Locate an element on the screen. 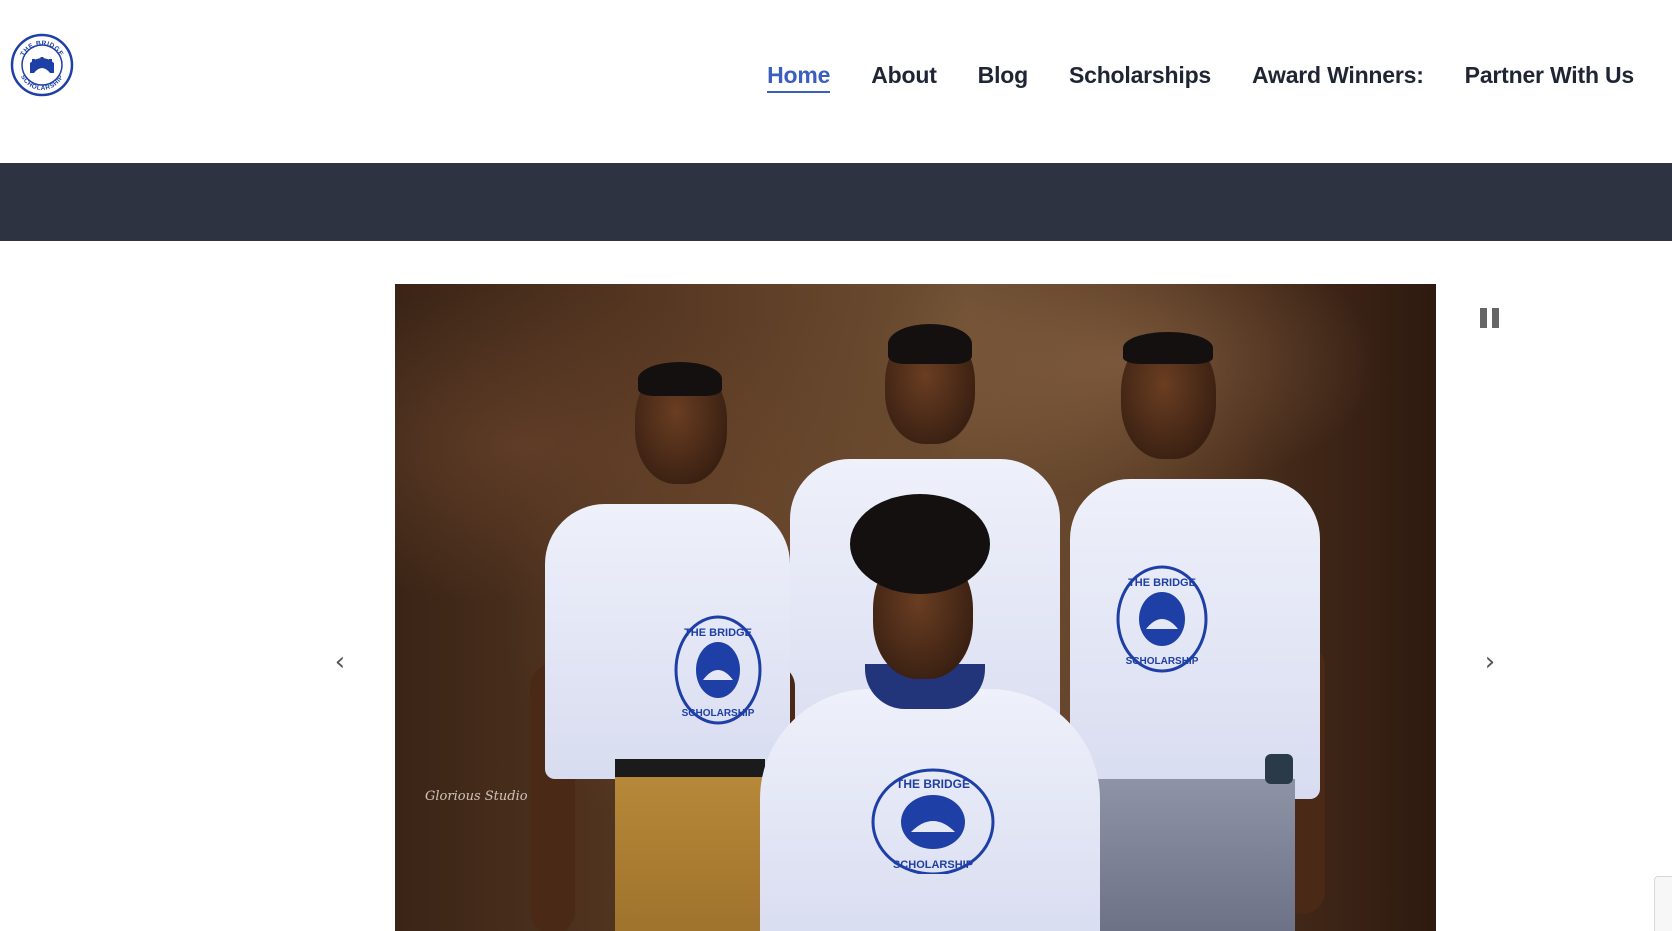  chevron-right-icon: › is located at coordinates (1490, 662).